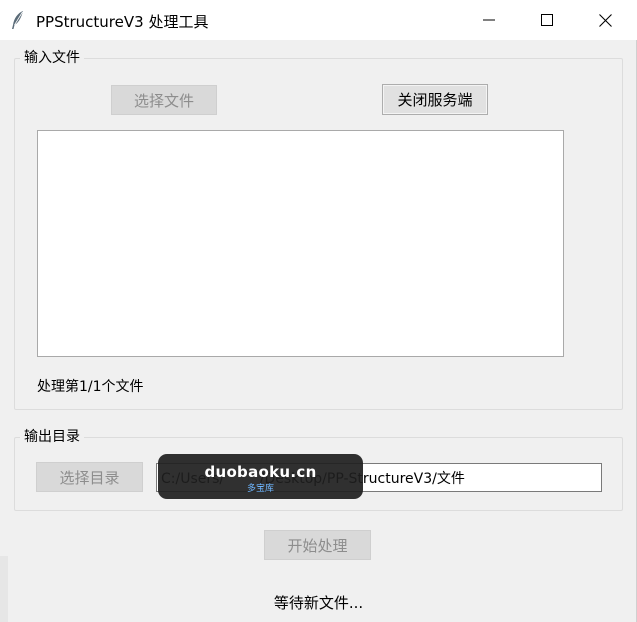 The height and width of the screenshot is (622, 637). What do you see at coordinates (90, 387) in the screenshot?
I see `progress-label: 处理第1/1个文件` at bounding box center [90, 387].